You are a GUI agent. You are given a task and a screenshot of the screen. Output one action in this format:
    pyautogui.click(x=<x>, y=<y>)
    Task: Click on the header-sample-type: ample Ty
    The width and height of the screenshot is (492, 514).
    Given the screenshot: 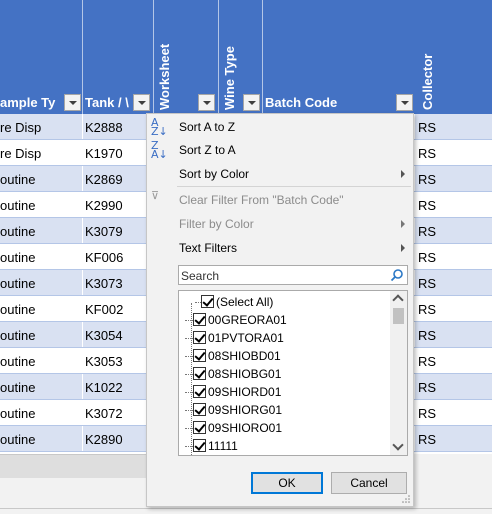 What is the action you would take?
    pyautogui.click(x=27, y=102)
    